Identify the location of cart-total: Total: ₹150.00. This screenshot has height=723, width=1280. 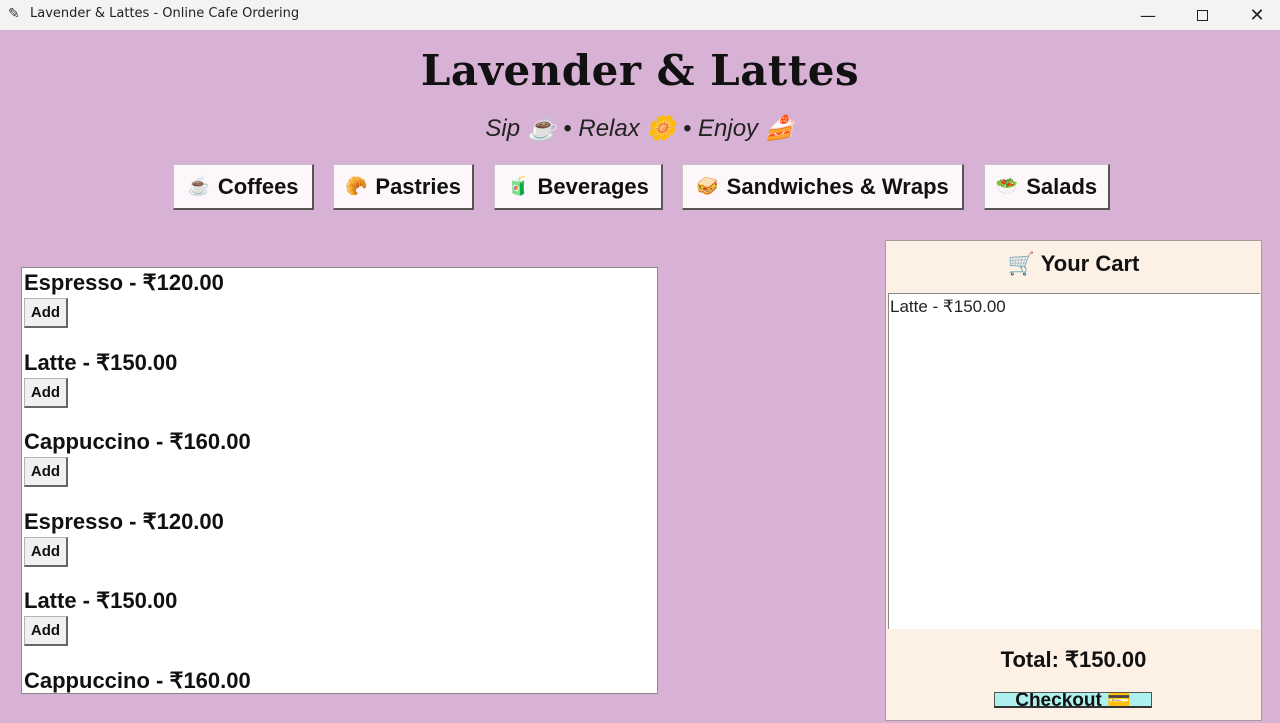
(1073, 659).